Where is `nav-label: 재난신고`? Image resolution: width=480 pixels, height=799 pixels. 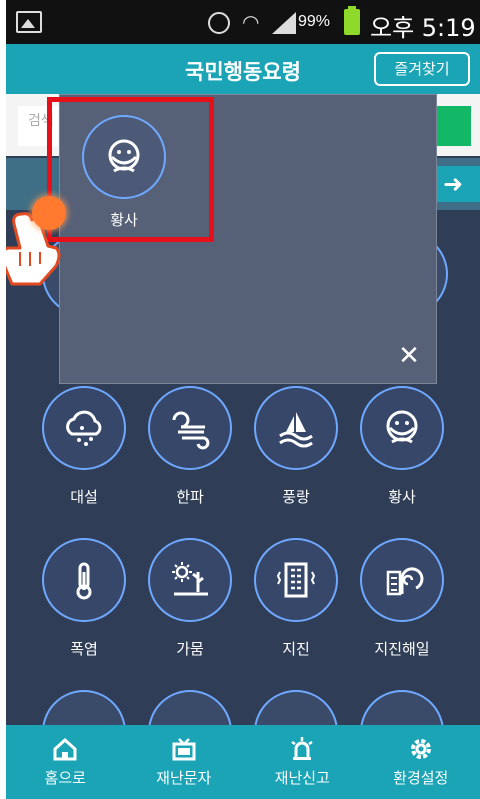
nav-label: 재난신고 is located at coordinates (302, 778).